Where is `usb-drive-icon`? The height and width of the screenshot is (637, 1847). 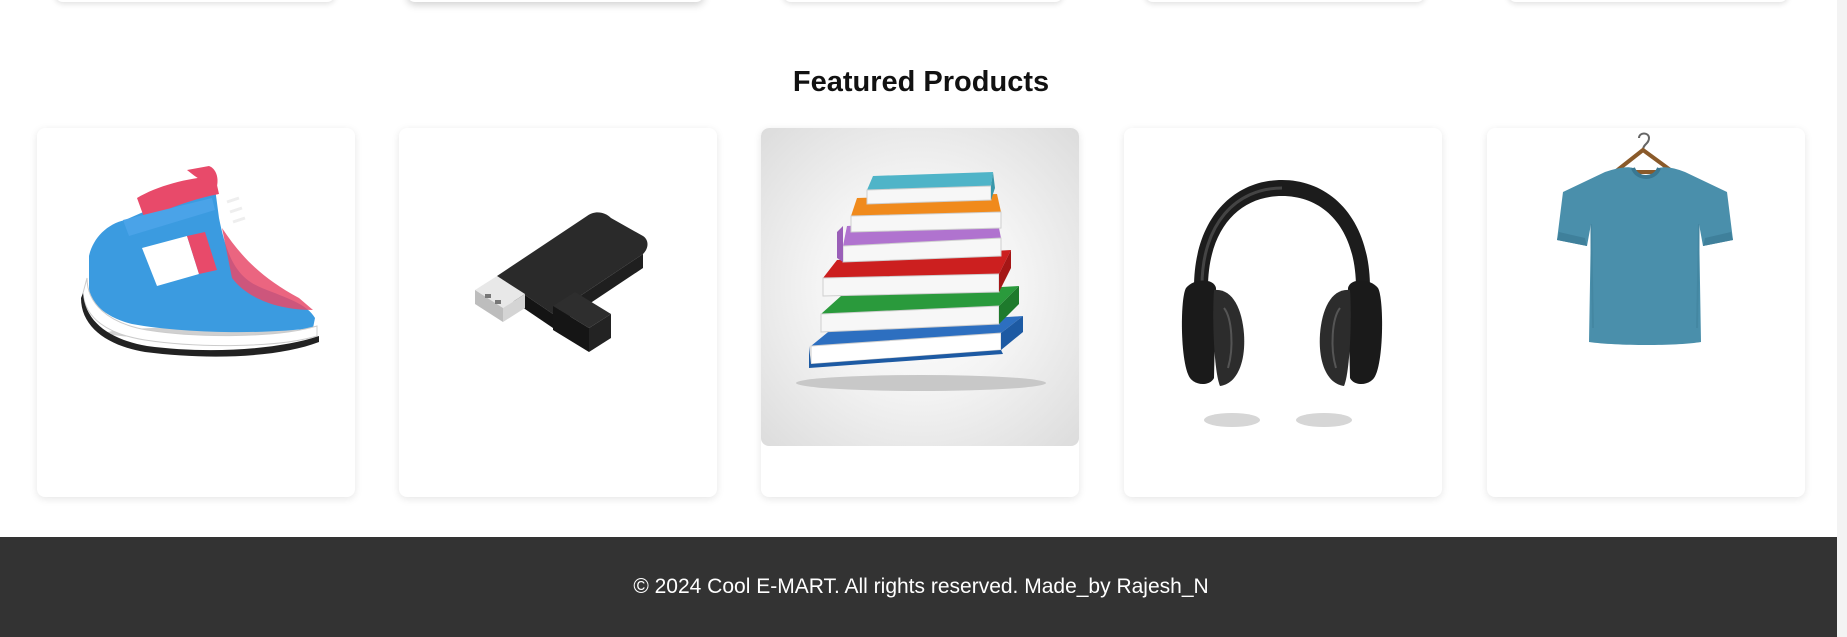 usb-drive-icon is located at coordinates (561, 282).